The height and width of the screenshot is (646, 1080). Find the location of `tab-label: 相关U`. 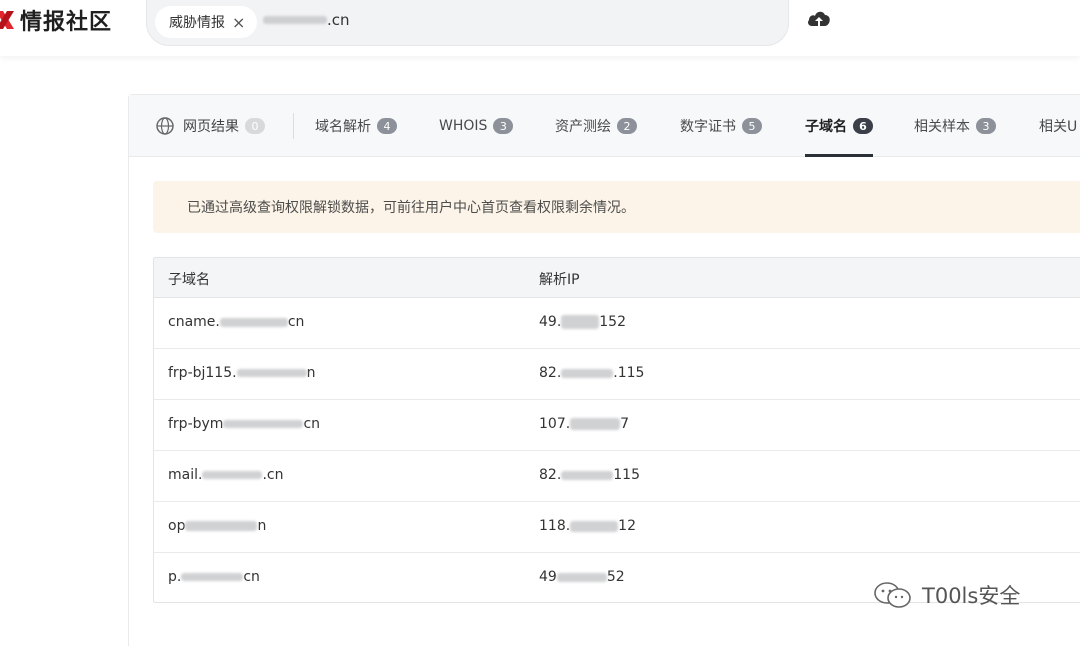

tab-label: 相关U is located at coordinates (1058, 127).